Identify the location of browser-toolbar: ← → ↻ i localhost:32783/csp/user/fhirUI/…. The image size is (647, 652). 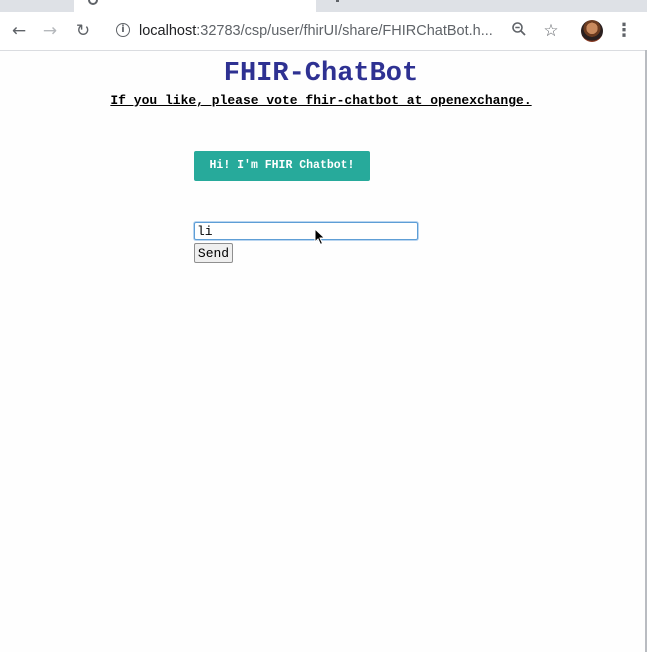
(323, 31).